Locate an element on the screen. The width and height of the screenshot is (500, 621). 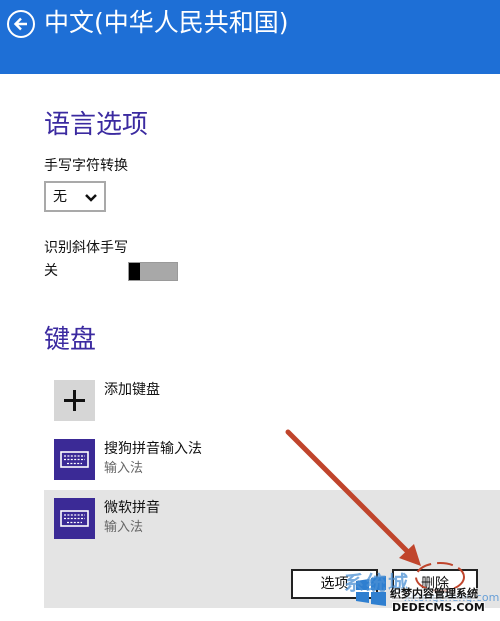
handwriting-conversion-value: 无 is located at coordinates (60, 197).